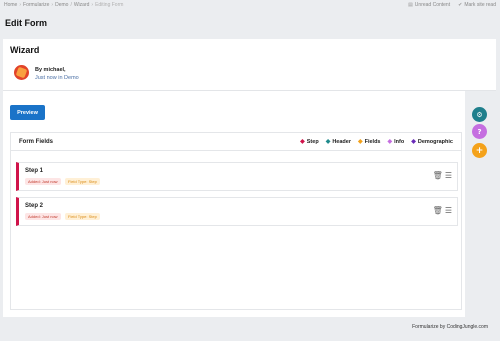 The height and width of the screenshot is (341, 500). What do you see at coordinates (432, 5) in the screenshot?
I see `unread-content-label: Unread Content` at bounding box center [432, 5].